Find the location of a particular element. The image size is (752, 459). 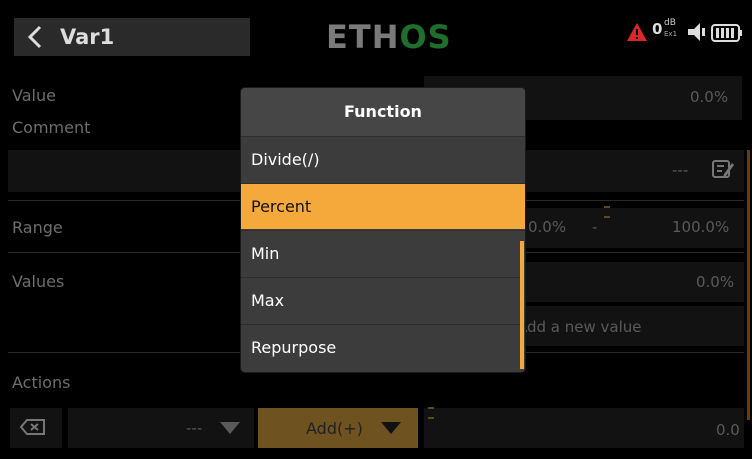

dropdown-item-repurpose: Repurpose is located at coordinates (383, 347).